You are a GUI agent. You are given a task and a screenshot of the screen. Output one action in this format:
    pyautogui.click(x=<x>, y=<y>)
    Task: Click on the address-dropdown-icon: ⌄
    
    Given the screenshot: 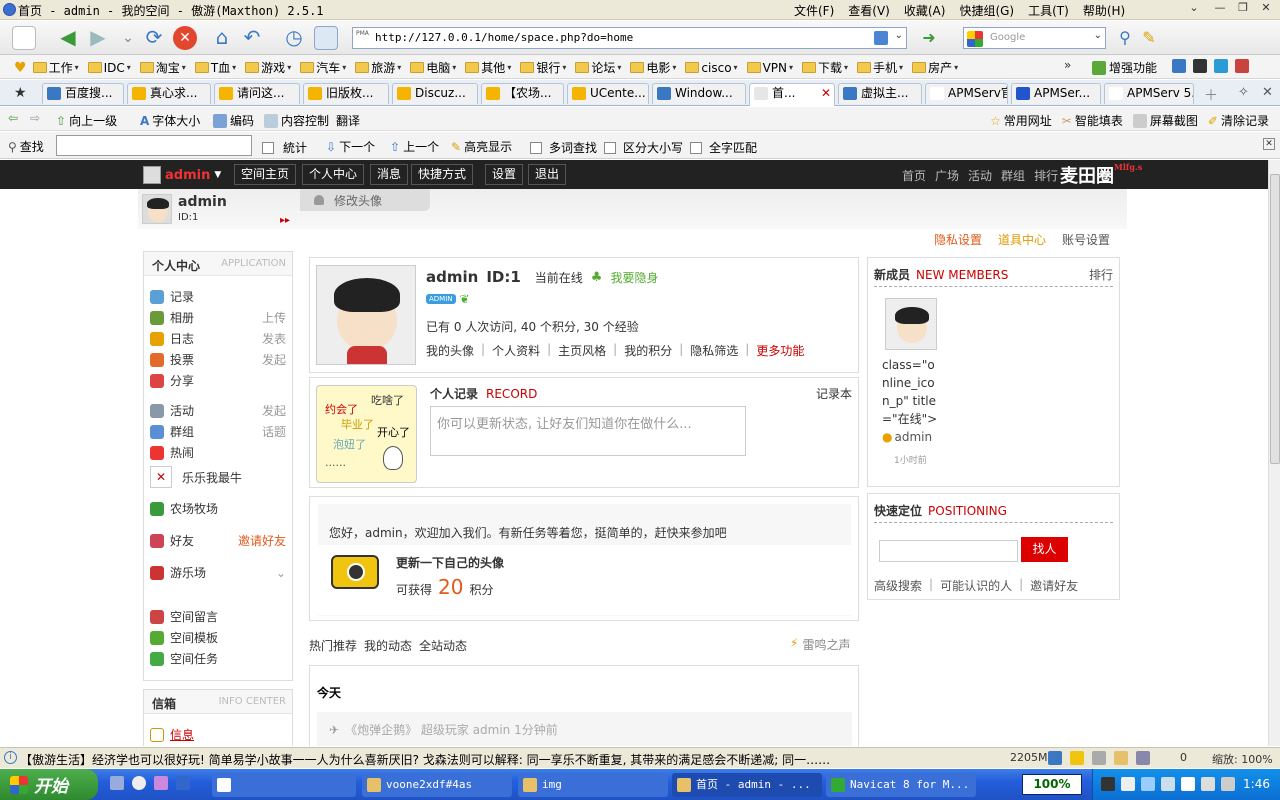 What is the action you would take?
    pyautogui.click(x=899, y=35)
    